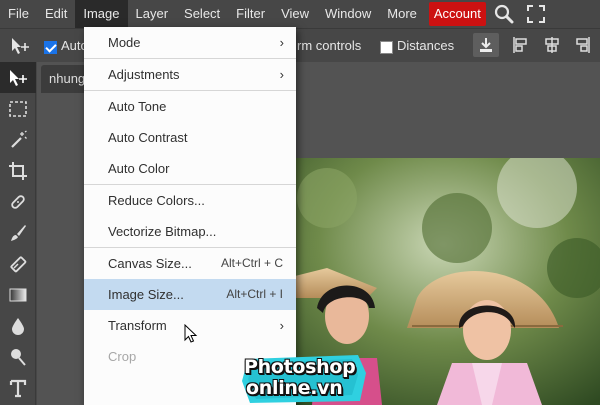  What do you see at coordinates (139, 168) in the screenshot?
I see `menu-item-label: Auto Color` at bounding box center [139, 168].